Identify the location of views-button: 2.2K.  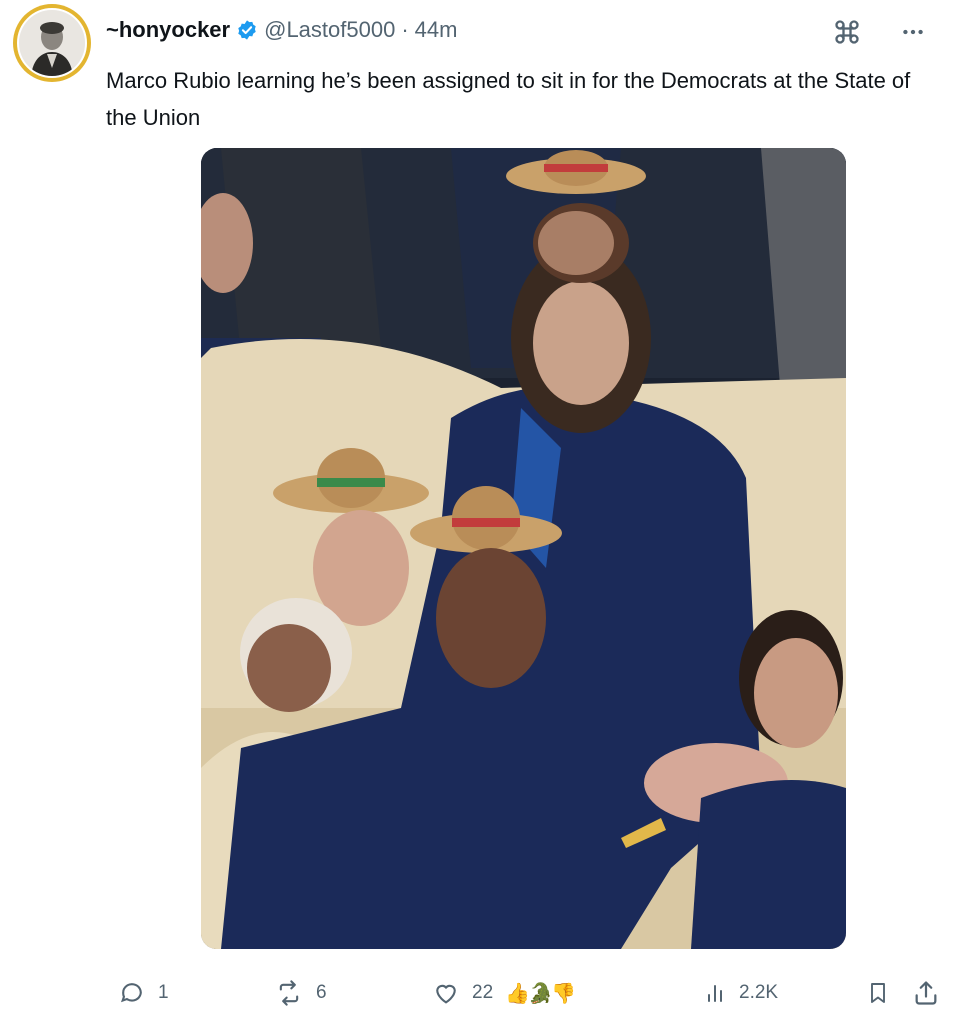
(740, 993).